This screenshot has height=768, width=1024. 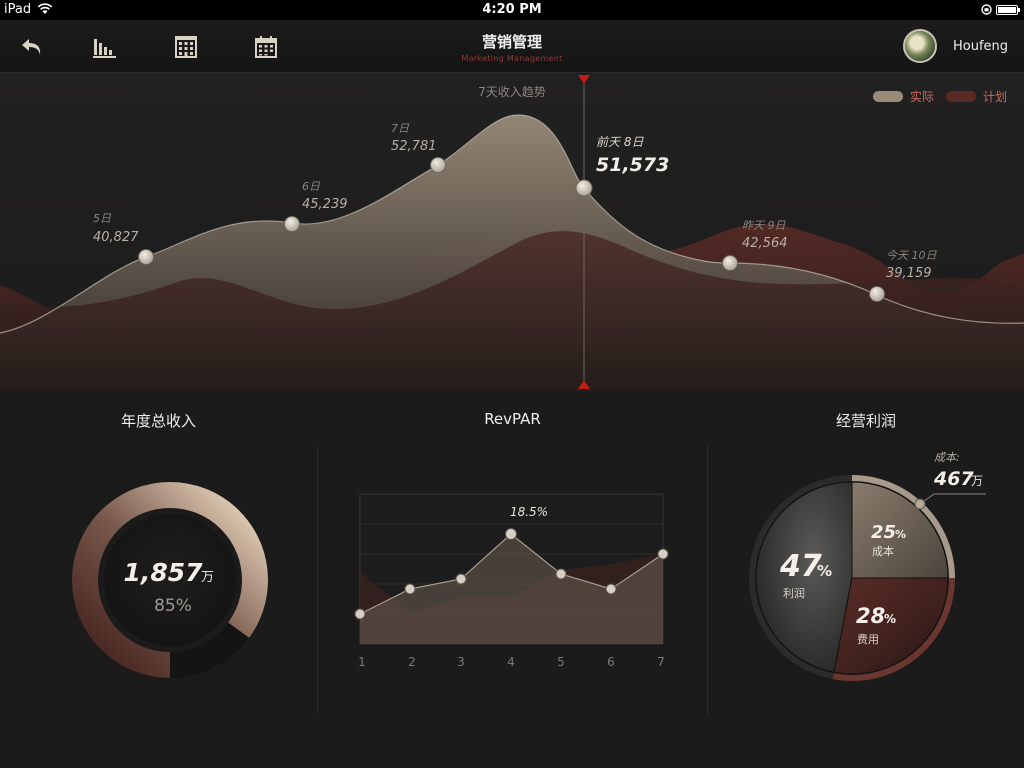 What do you see at coordinates (584, 188) in the screenshot?
I see `data-point-selected` at bounding box center [584, 188].